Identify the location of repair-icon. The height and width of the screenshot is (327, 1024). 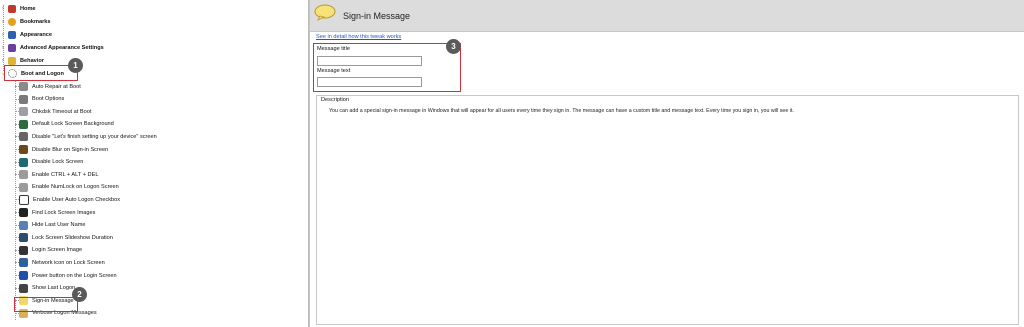
(23, 86).